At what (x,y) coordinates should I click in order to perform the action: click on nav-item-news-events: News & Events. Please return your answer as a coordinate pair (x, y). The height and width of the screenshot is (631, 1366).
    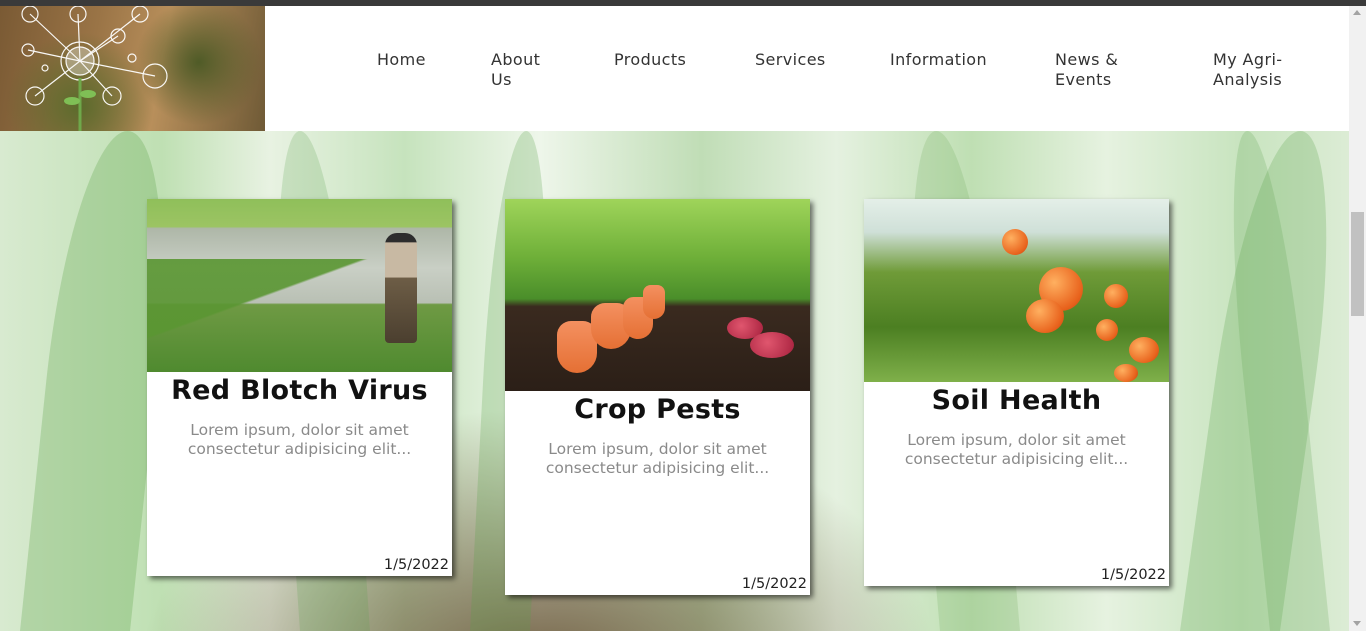
    Looking at the image, I should click on (1086, 70).